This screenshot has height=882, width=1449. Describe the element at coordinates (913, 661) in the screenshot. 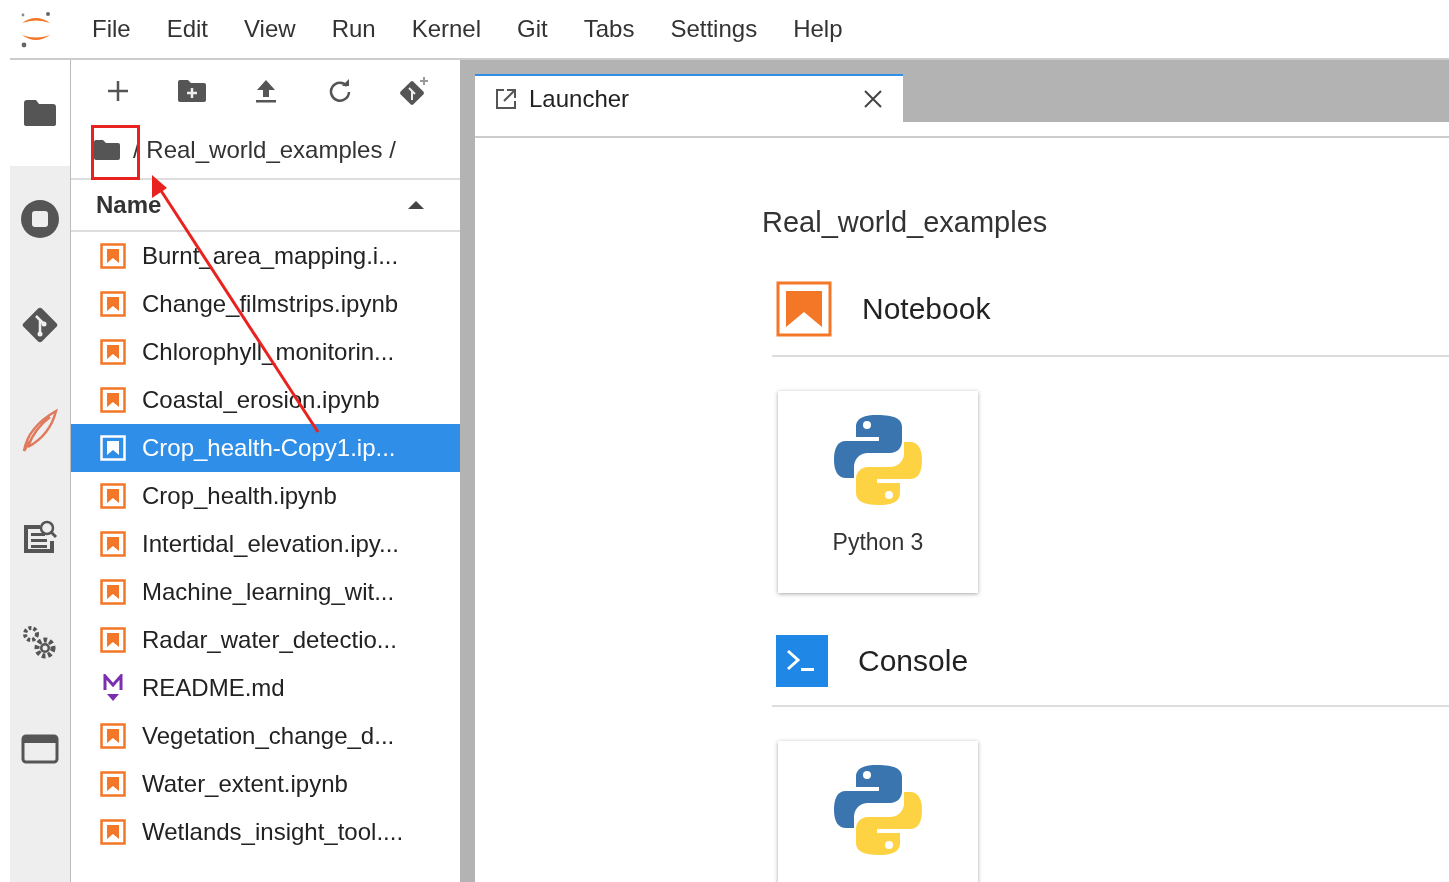

I see `section-title: Console` at that location.